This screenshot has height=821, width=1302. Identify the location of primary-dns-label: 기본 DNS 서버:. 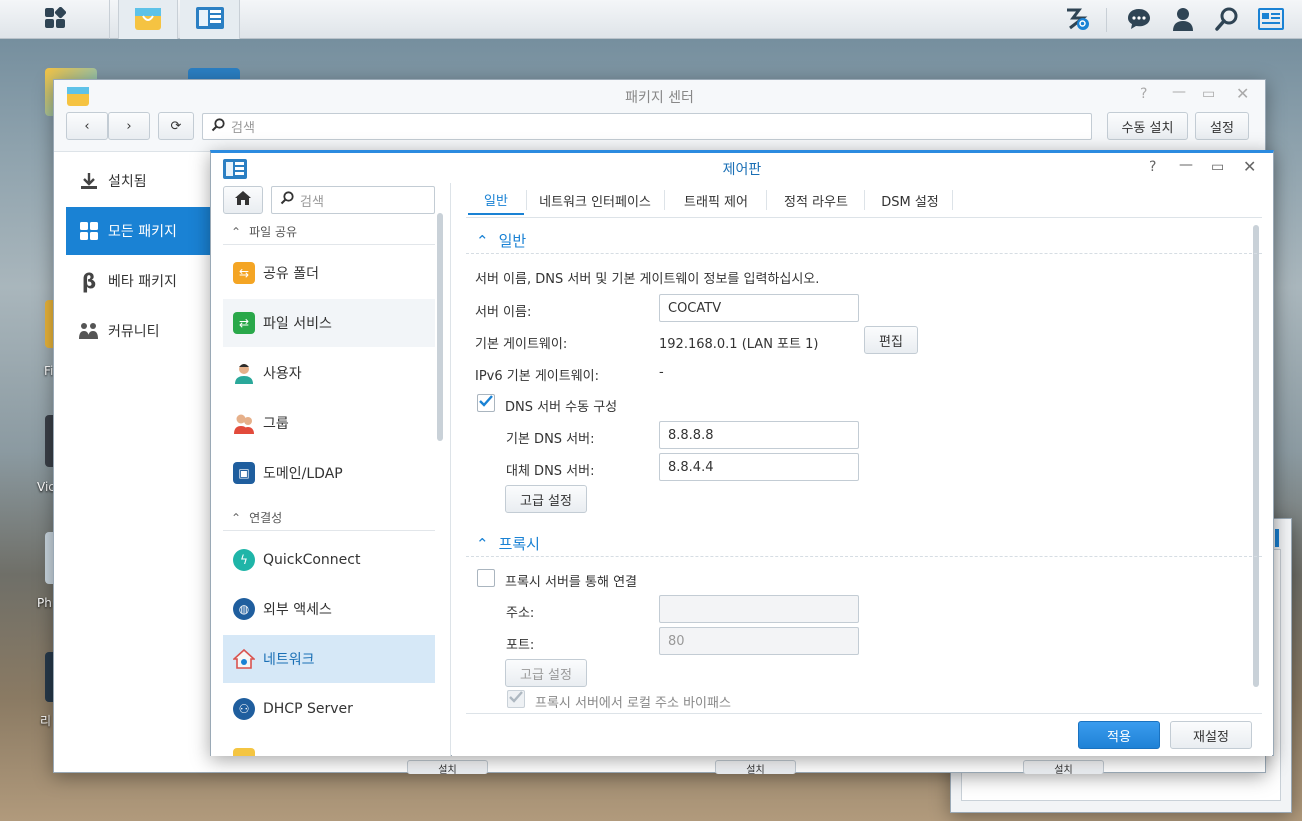
(550, 439).